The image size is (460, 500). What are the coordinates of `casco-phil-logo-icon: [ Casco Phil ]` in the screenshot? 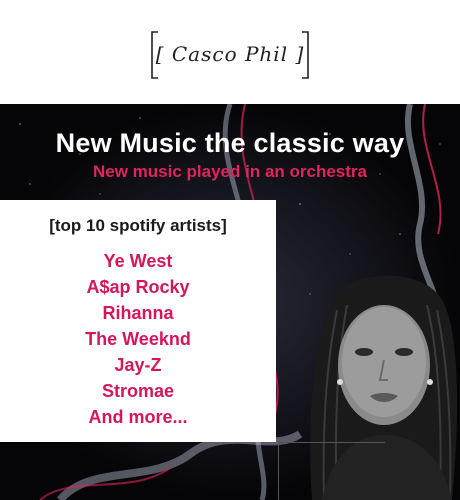 It's located at (230, 55).